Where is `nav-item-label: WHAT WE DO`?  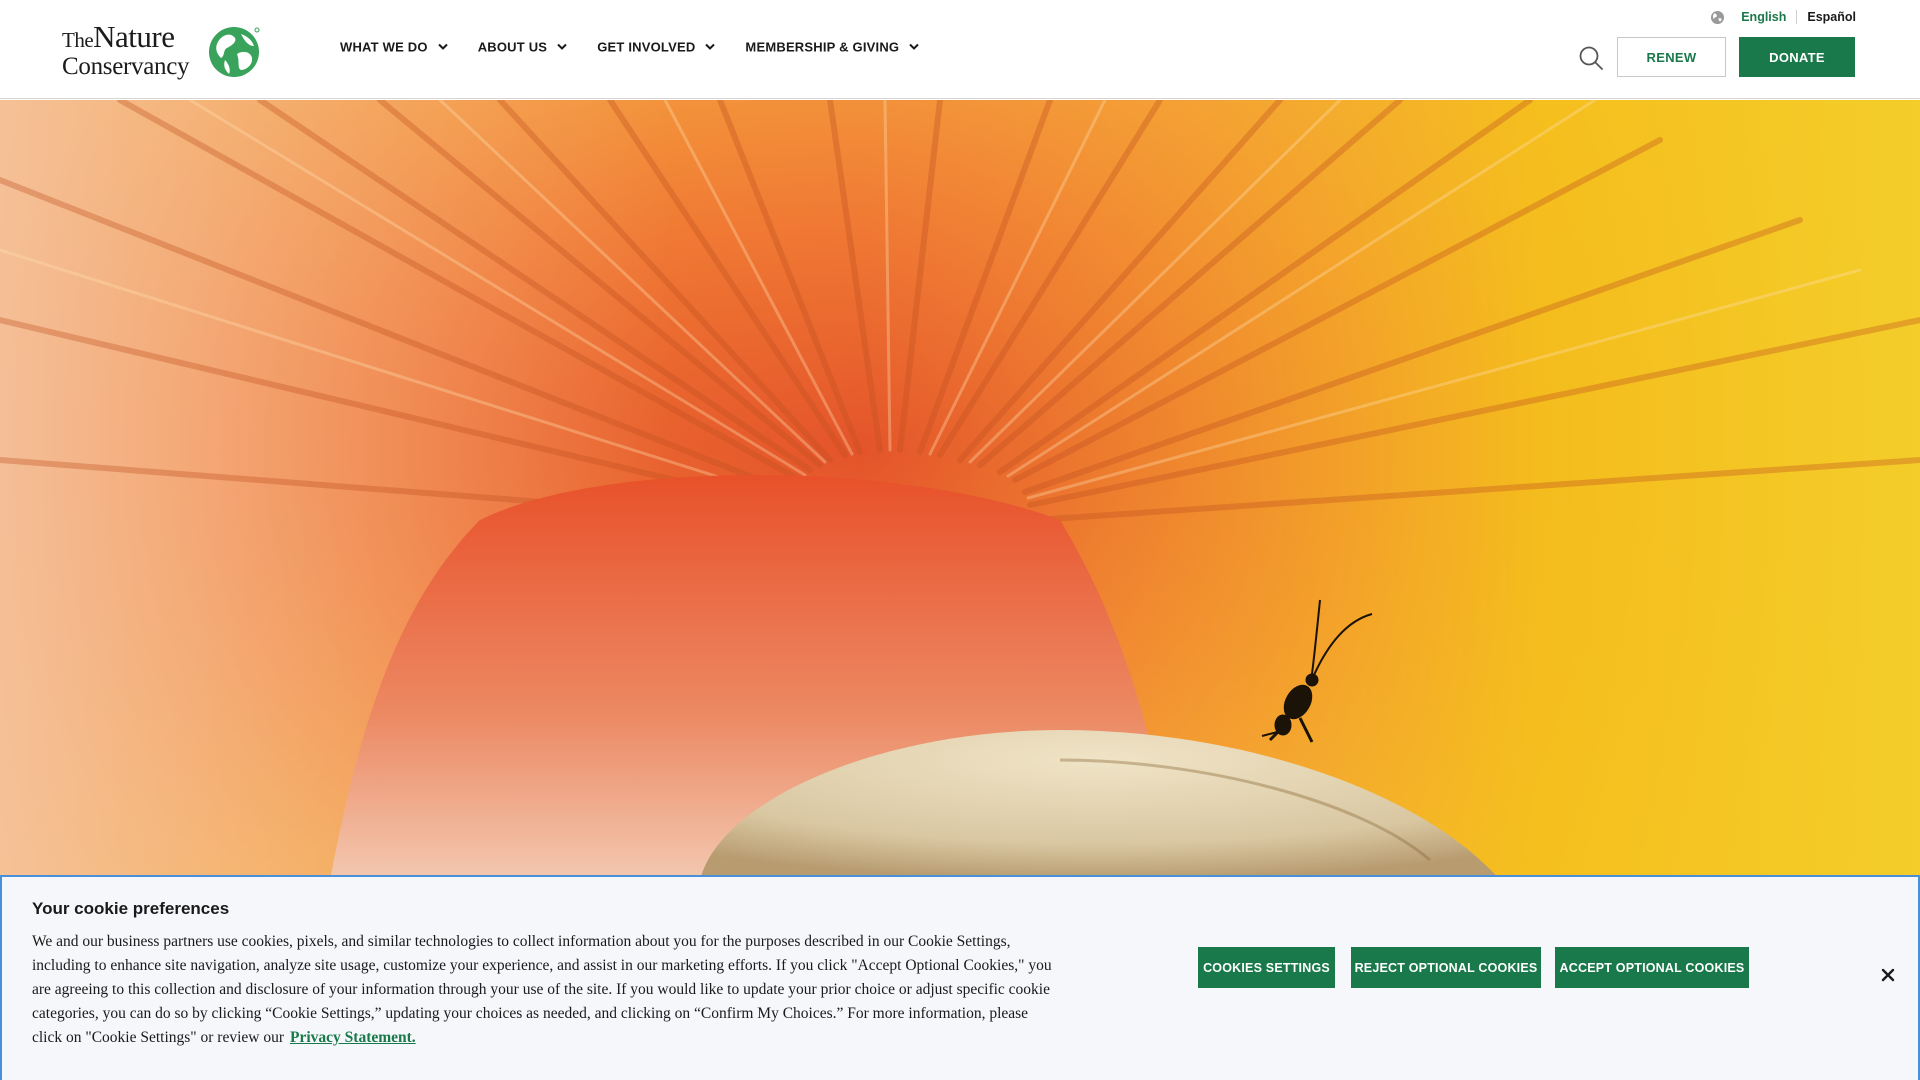 nav-item-label: WHAT WE DO is located at coordinates (384, 47).